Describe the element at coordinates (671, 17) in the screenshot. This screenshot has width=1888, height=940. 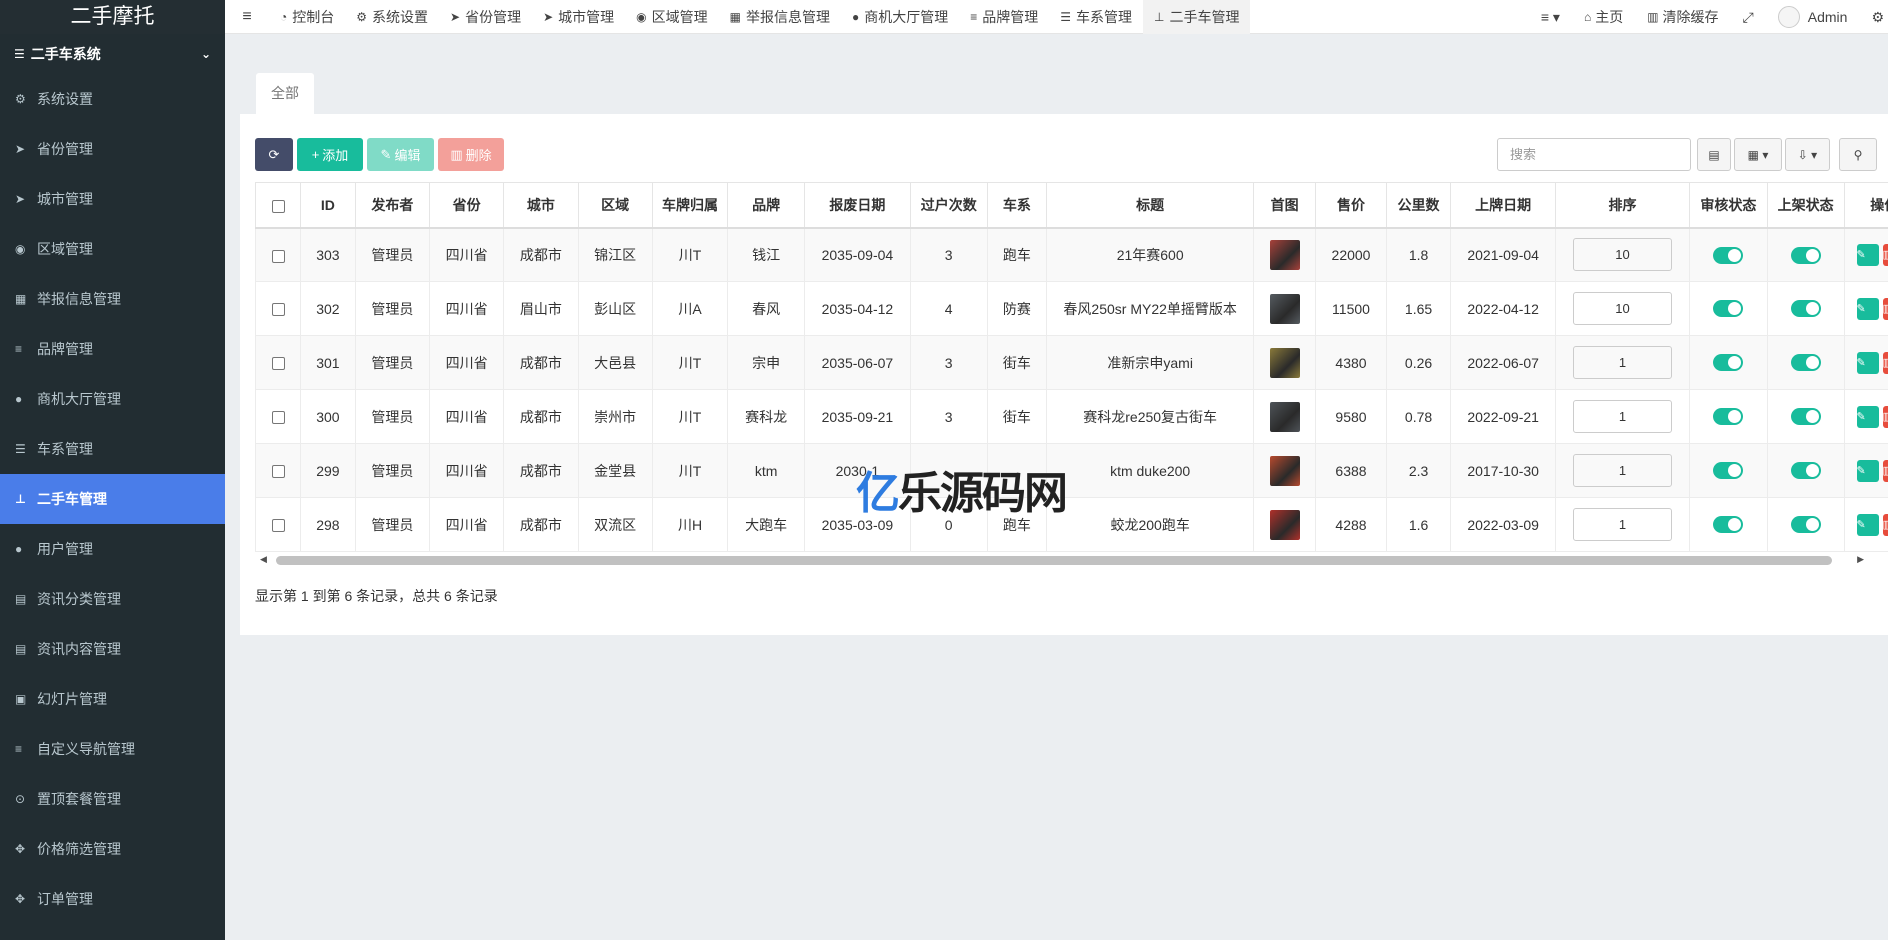
I see `nav-tab: ◉ 区域管理` at that location.